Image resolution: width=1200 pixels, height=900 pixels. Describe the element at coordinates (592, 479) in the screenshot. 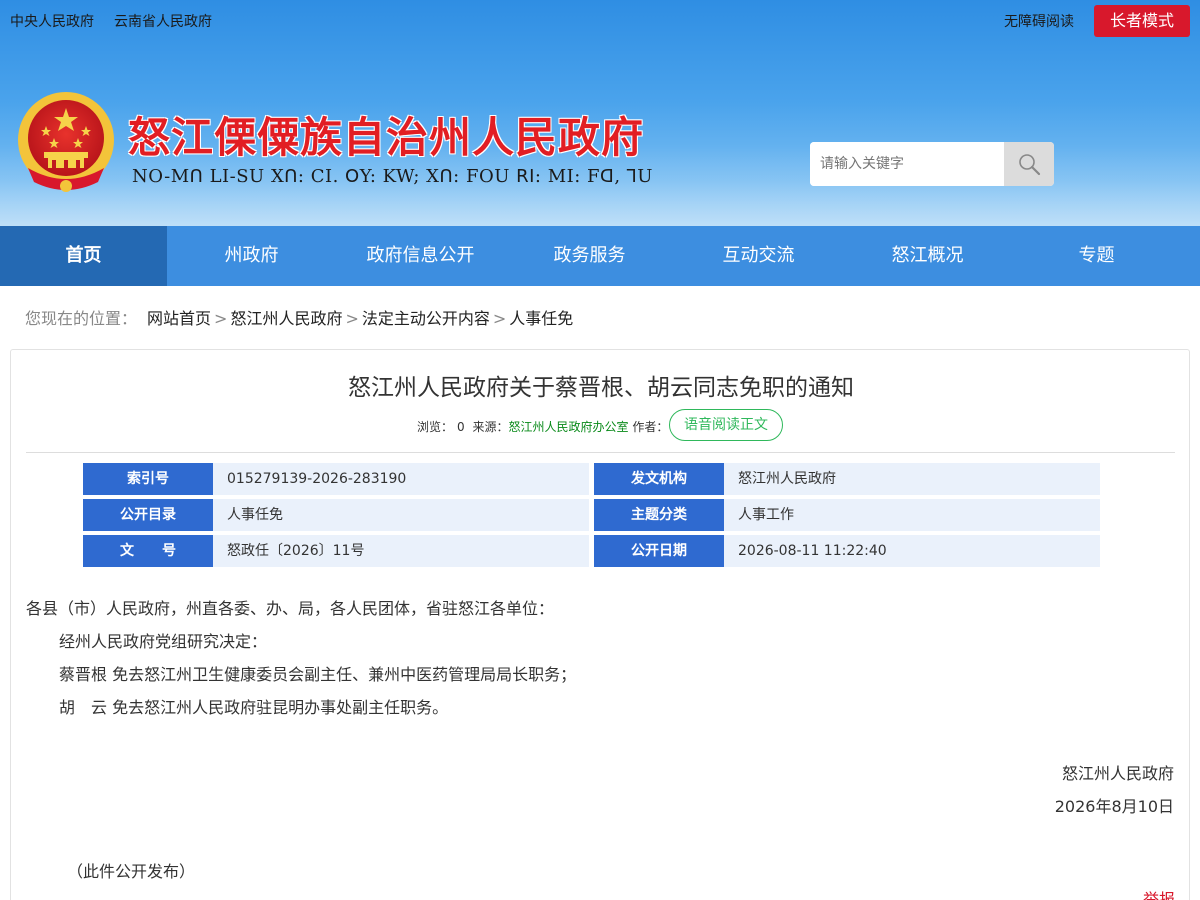

I see `info-row: 索引号 015279139-2026-283190 发文机构 怒江州人民政府` at that location.